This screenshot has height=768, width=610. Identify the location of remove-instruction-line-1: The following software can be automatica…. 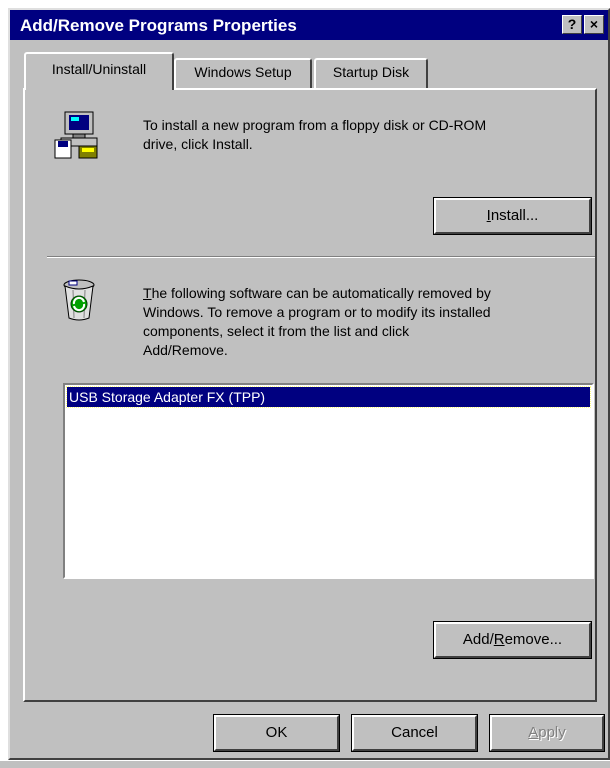
(317, 293).